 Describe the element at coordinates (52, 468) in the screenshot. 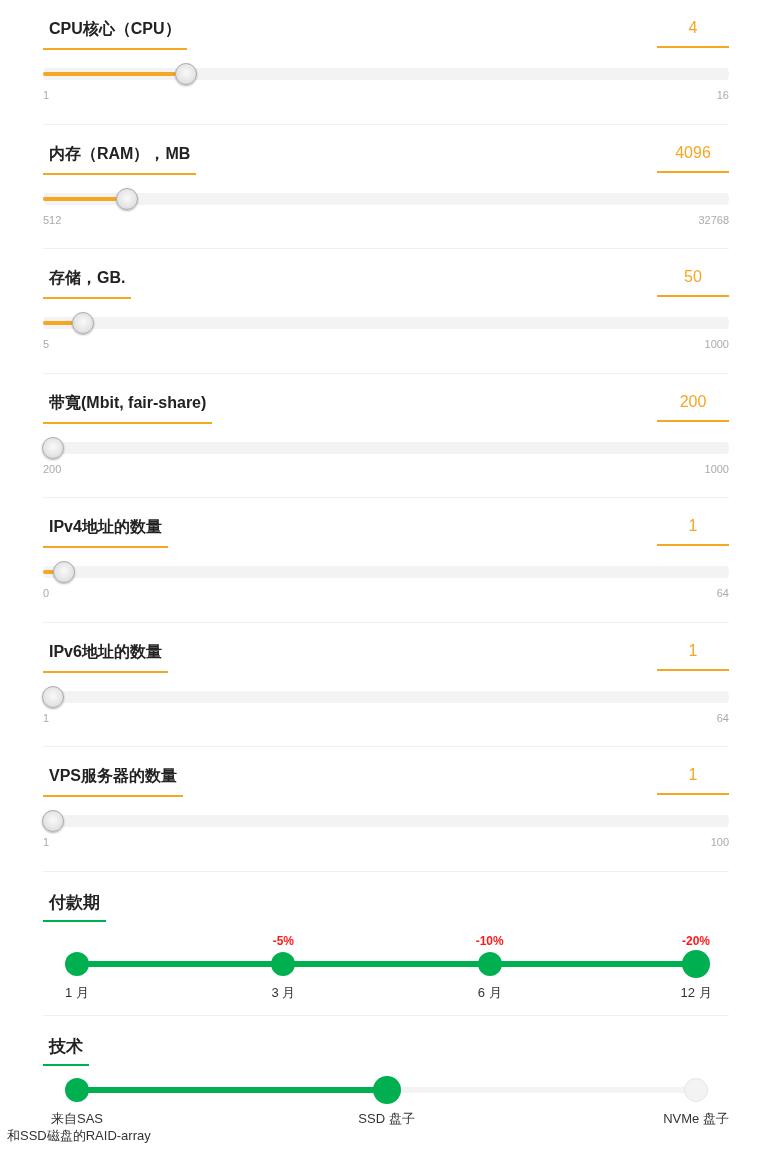

I see `min-label: 200` at that location.